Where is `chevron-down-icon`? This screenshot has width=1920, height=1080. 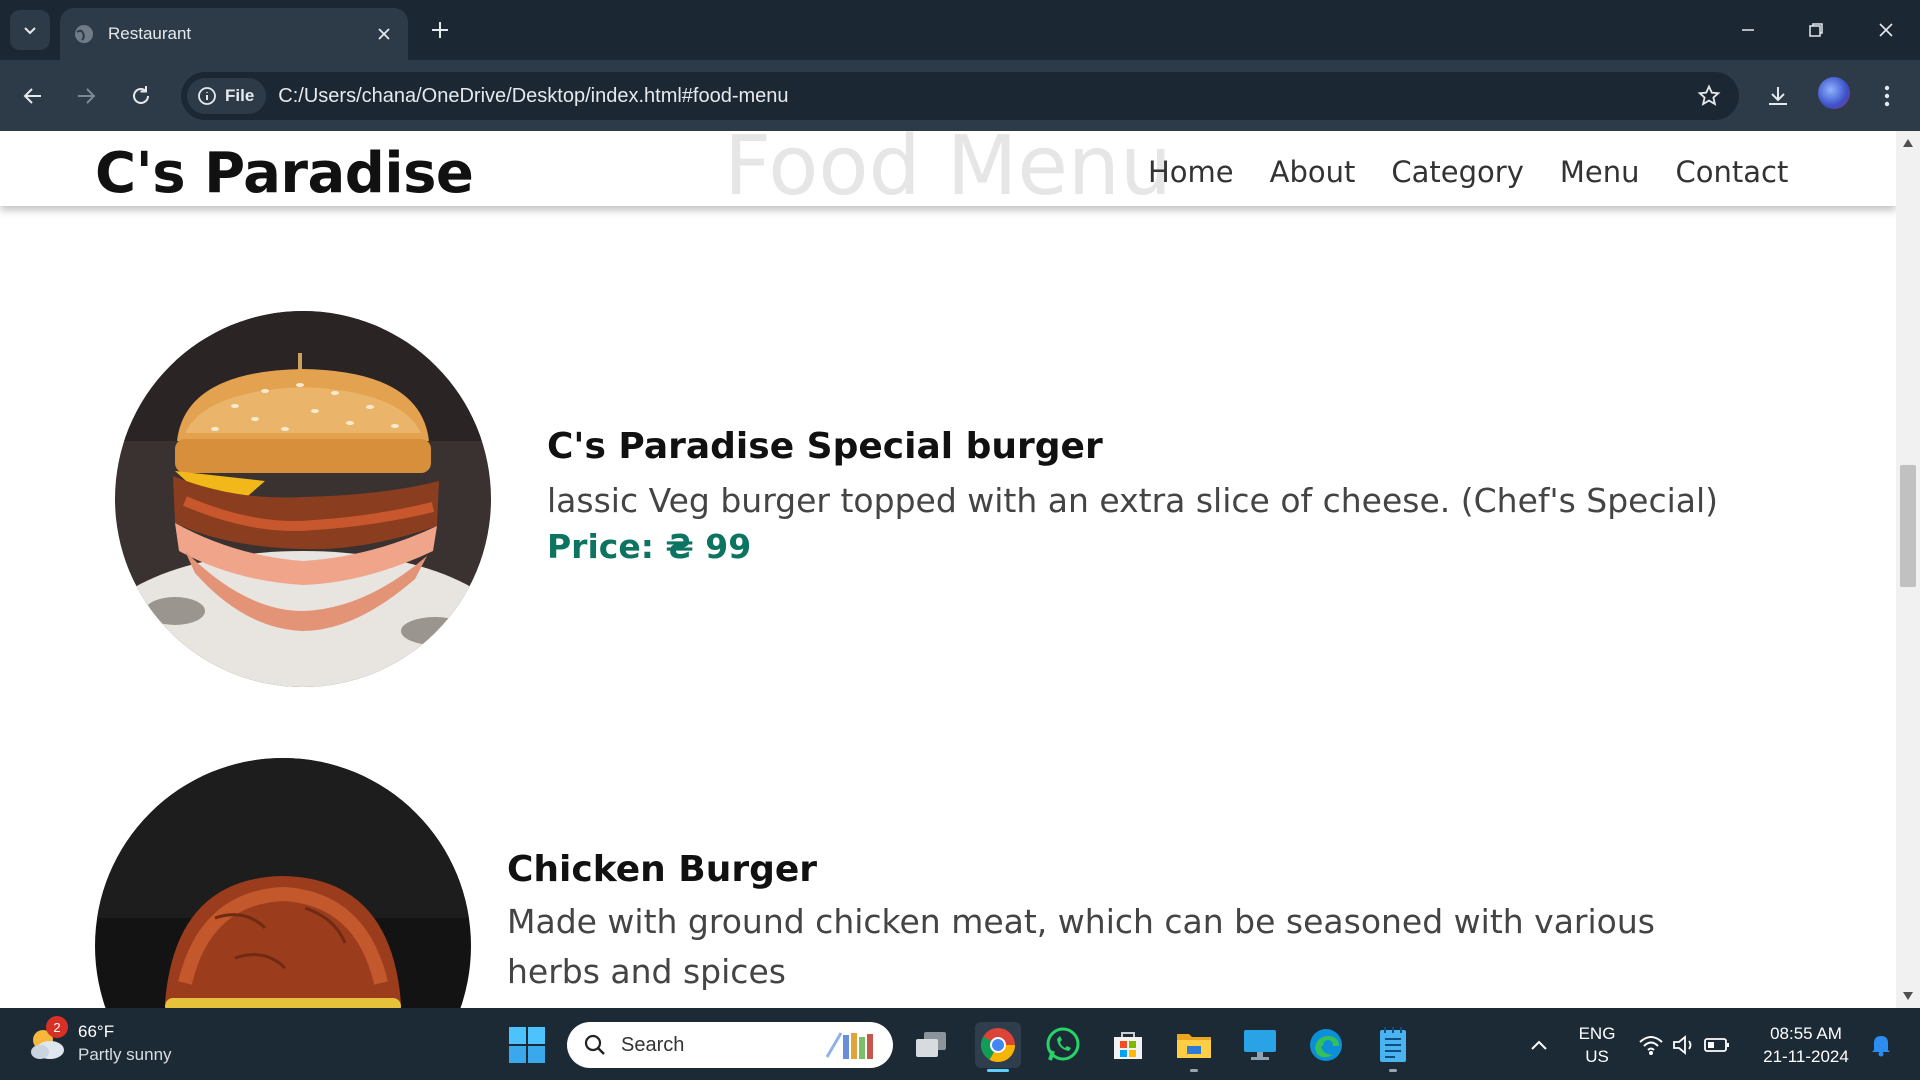
chevron-down-icon is located at coordinates (30, 31).